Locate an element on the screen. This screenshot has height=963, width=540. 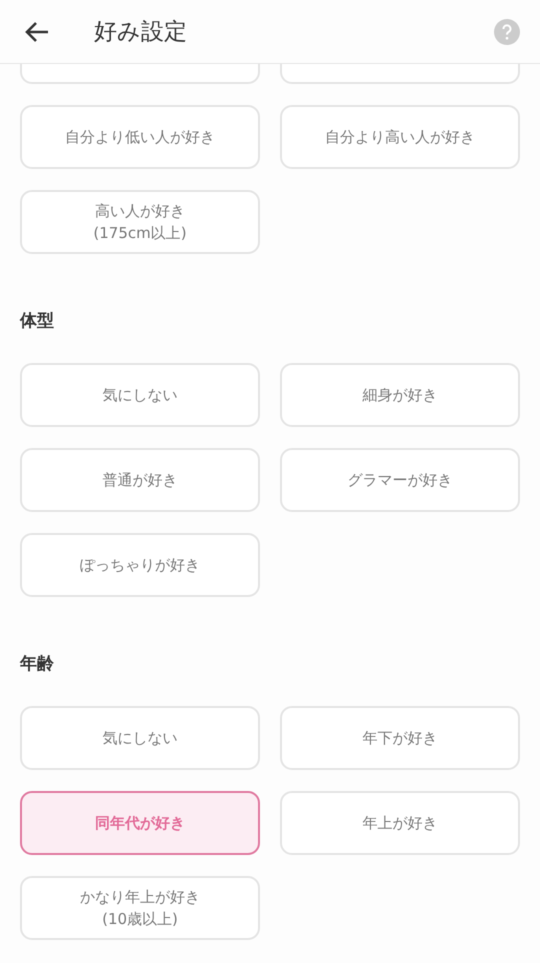
option-button: グラマーが好き is located at coordinates (400, 480).